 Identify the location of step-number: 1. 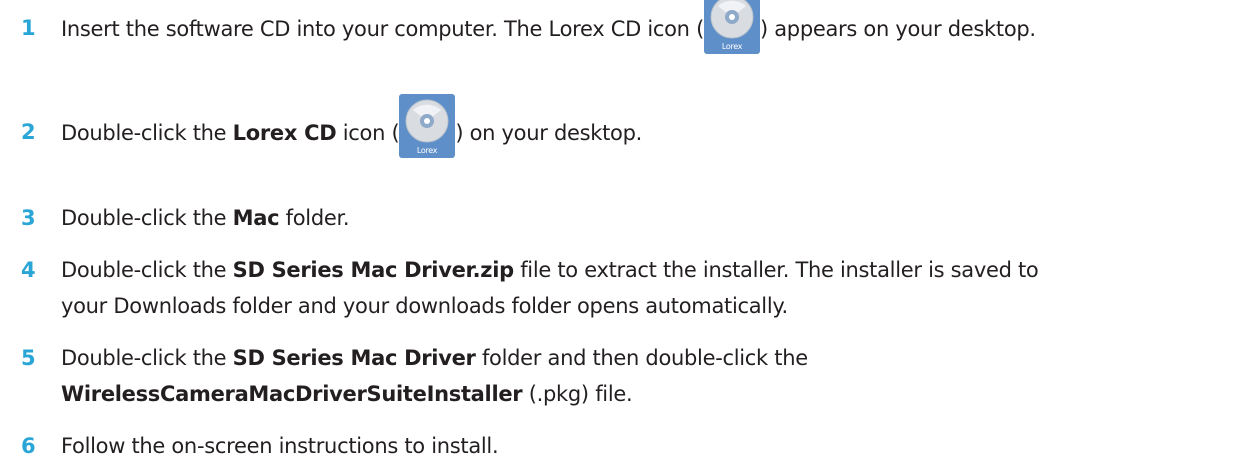
(28, 28).